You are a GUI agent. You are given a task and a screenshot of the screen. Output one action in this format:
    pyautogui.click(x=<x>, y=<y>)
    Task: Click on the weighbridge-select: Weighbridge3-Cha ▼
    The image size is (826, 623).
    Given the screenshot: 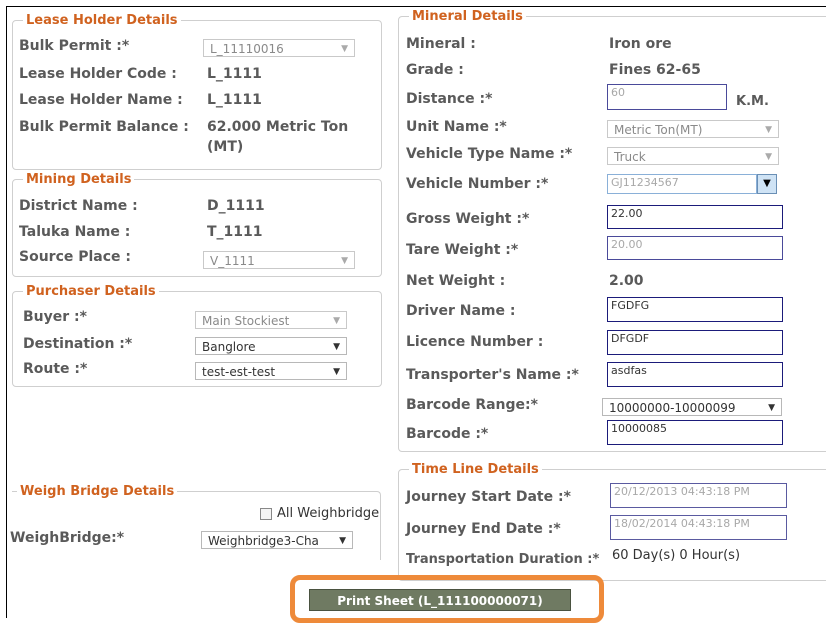 What is the action you would take?
    pyautogui.click(x=277, y=540)
    